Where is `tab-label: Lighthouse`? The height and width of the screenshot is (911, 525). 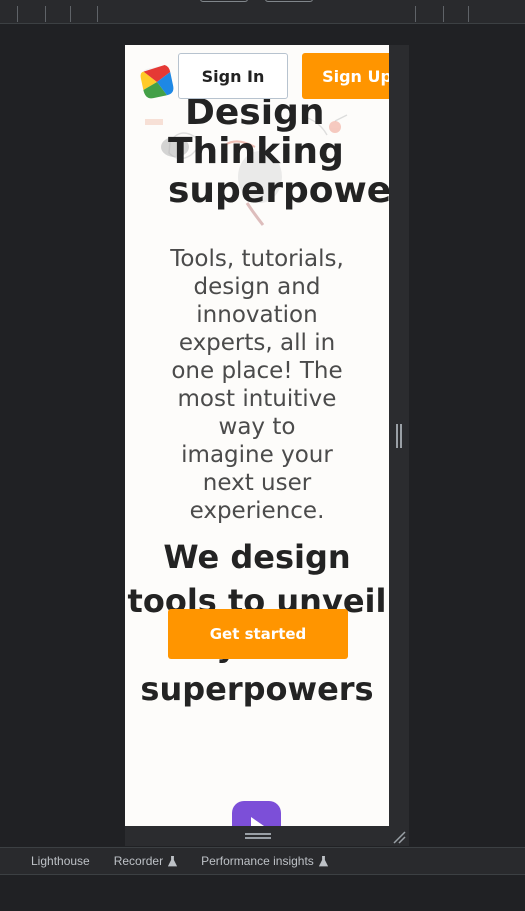
tab-label: Lighthouse is located at coordinates (60, 861).